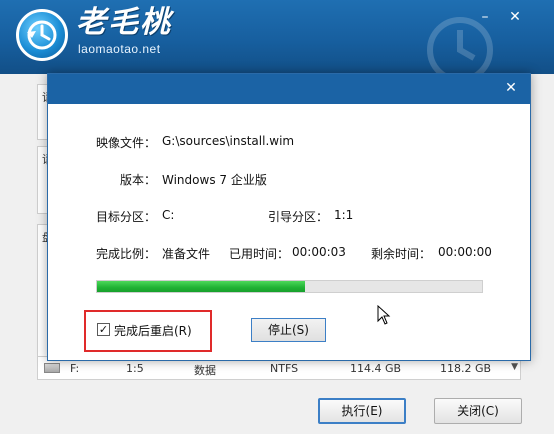 The width and height of the screenshot is (554, 434). What do you see at coordinates (514, 367) in the screenshot?
I see `scroll-down-icon: ▼` at bounding box center [514, 367].